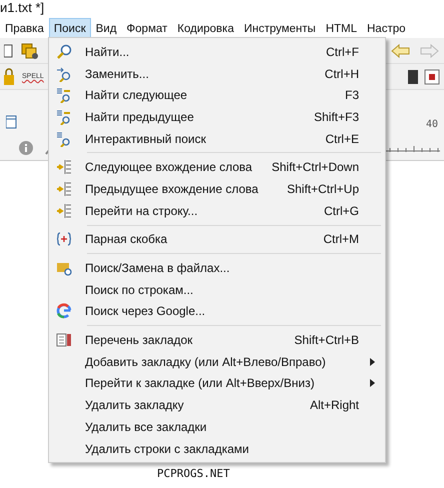 The height and width of the screenshot is (488, 444). I want to click on menu-entry: Добавить закладку (или Alt+Влево/Вправо), so click(216, 361).